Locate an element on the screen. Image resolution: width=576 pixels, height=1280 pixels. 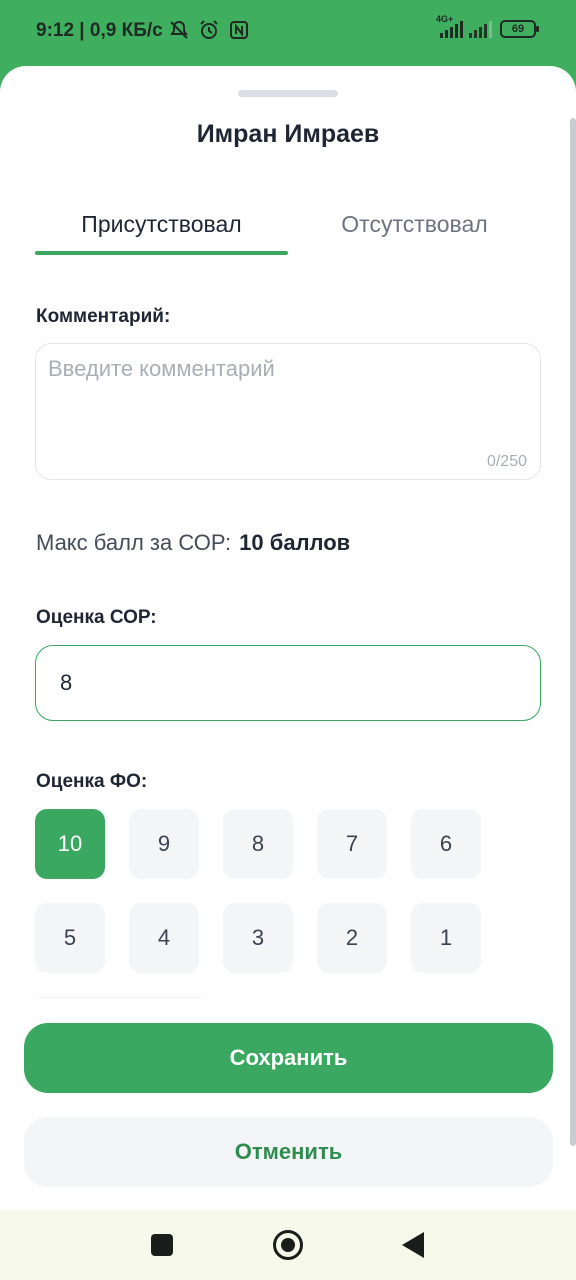
comment-char-counter: 0/250 is located at coordinates (506, 461).